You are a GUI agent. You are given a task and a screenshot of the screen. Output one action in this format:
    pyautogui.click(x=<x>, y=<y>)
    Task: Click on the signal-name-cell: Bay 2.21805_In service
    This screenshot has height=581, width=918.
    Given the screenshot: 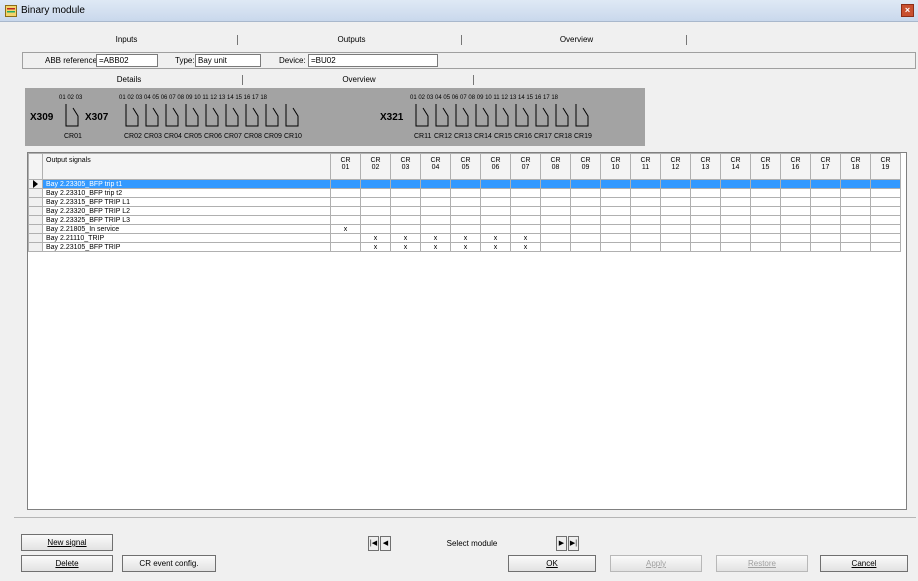 What is the action you would take?
    pyautogui.click(x=186, y=229)
    